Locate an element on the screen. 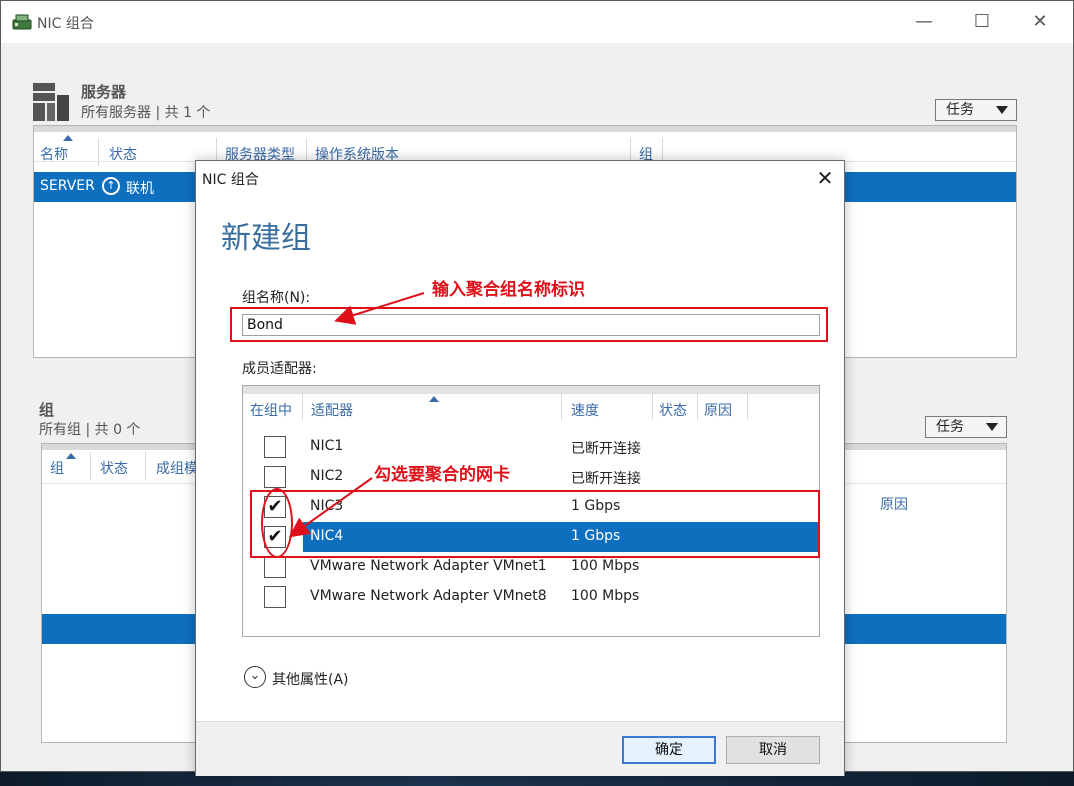 The image size is (1074, 786). server-status: 联机 is located at coordinates (140, 189).